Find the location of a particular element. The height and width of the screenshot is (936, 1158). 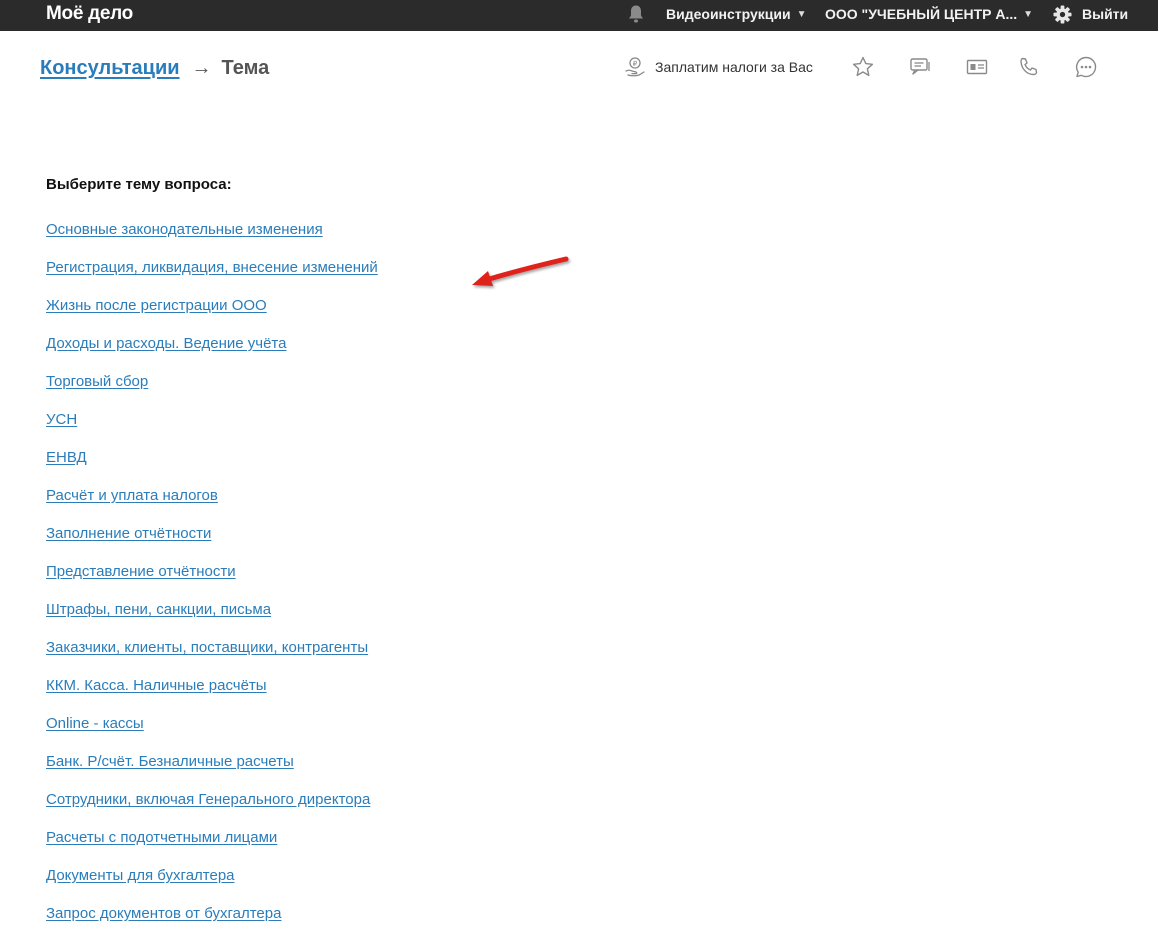

topic-link: Расчёт и уплата налогов is located at coordinates (132, 495).